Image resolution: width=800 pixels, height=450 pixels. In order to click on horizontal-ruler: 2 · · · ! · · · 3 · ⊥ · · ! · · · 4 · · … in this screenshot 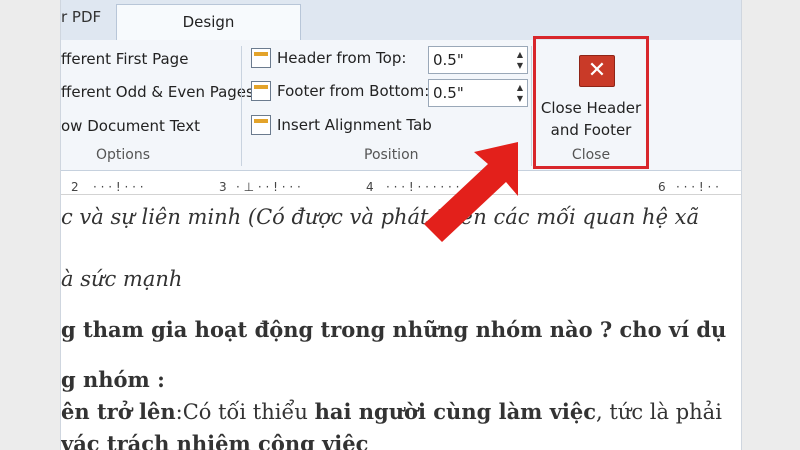, I will do `click(401, 187)`.